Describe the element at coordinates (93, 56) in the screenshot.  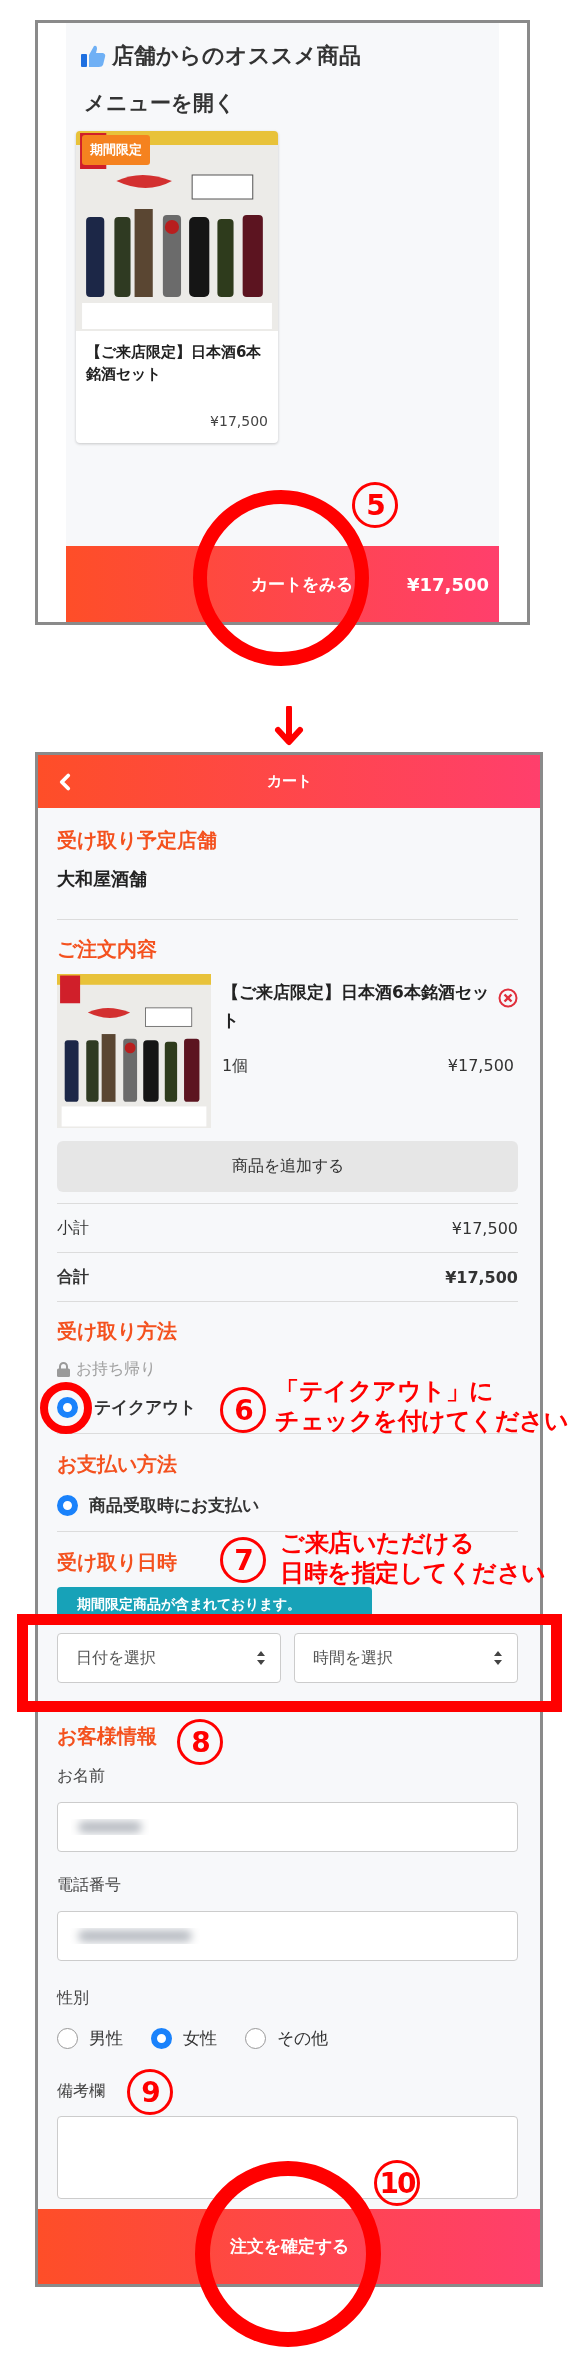
I see `thumbs-up-icon` at that location.